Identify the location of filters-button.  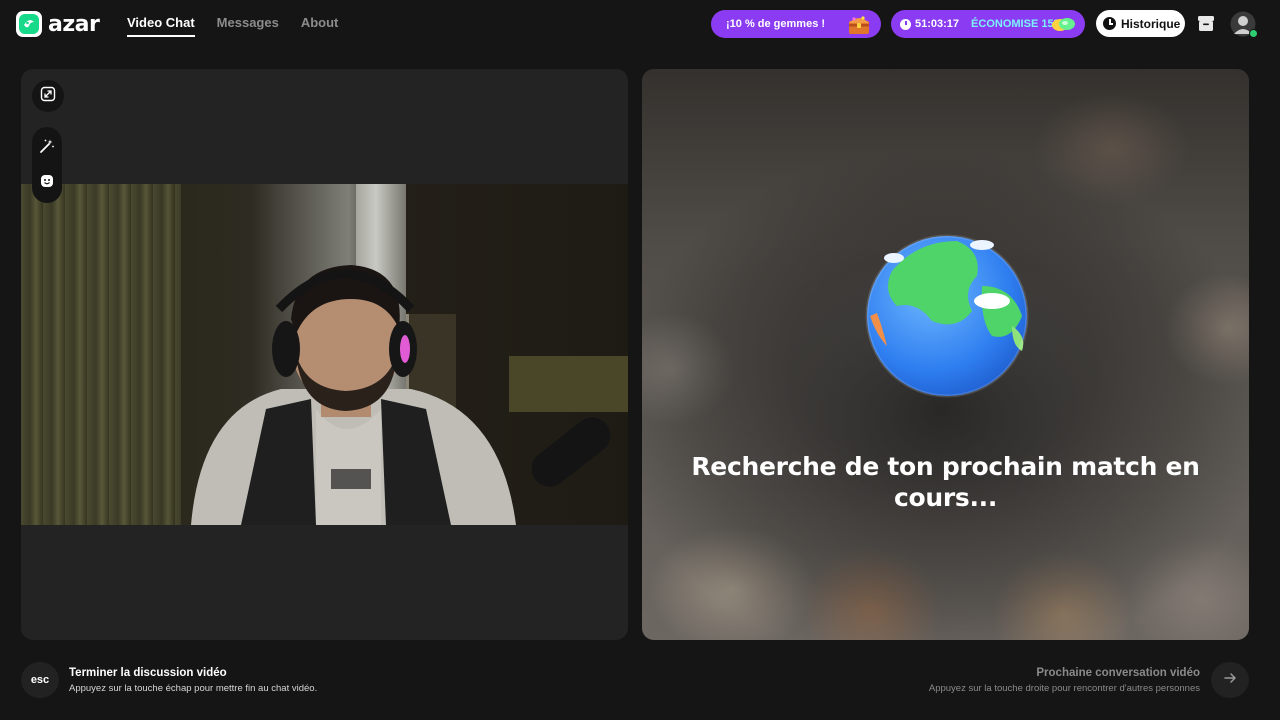
(47, 148).